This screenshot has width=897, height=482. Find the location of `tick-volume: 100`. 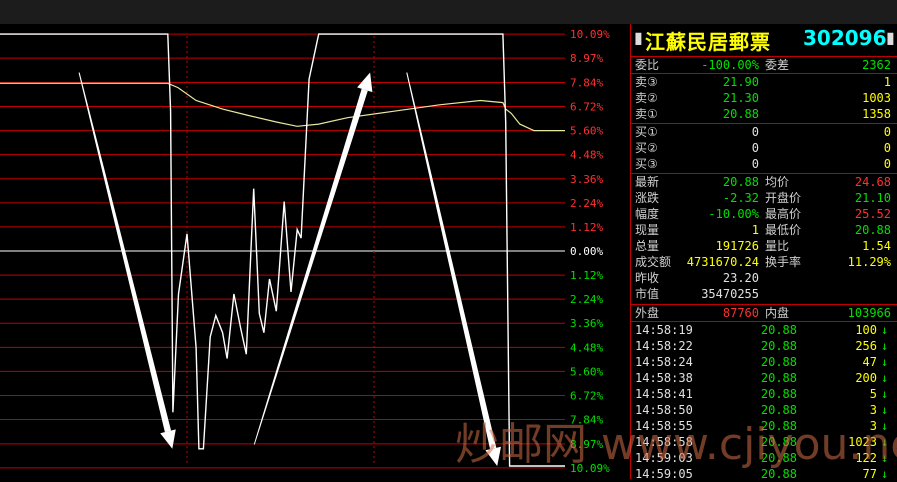

tick-volume: 100 is located at coordinates (866, 330).